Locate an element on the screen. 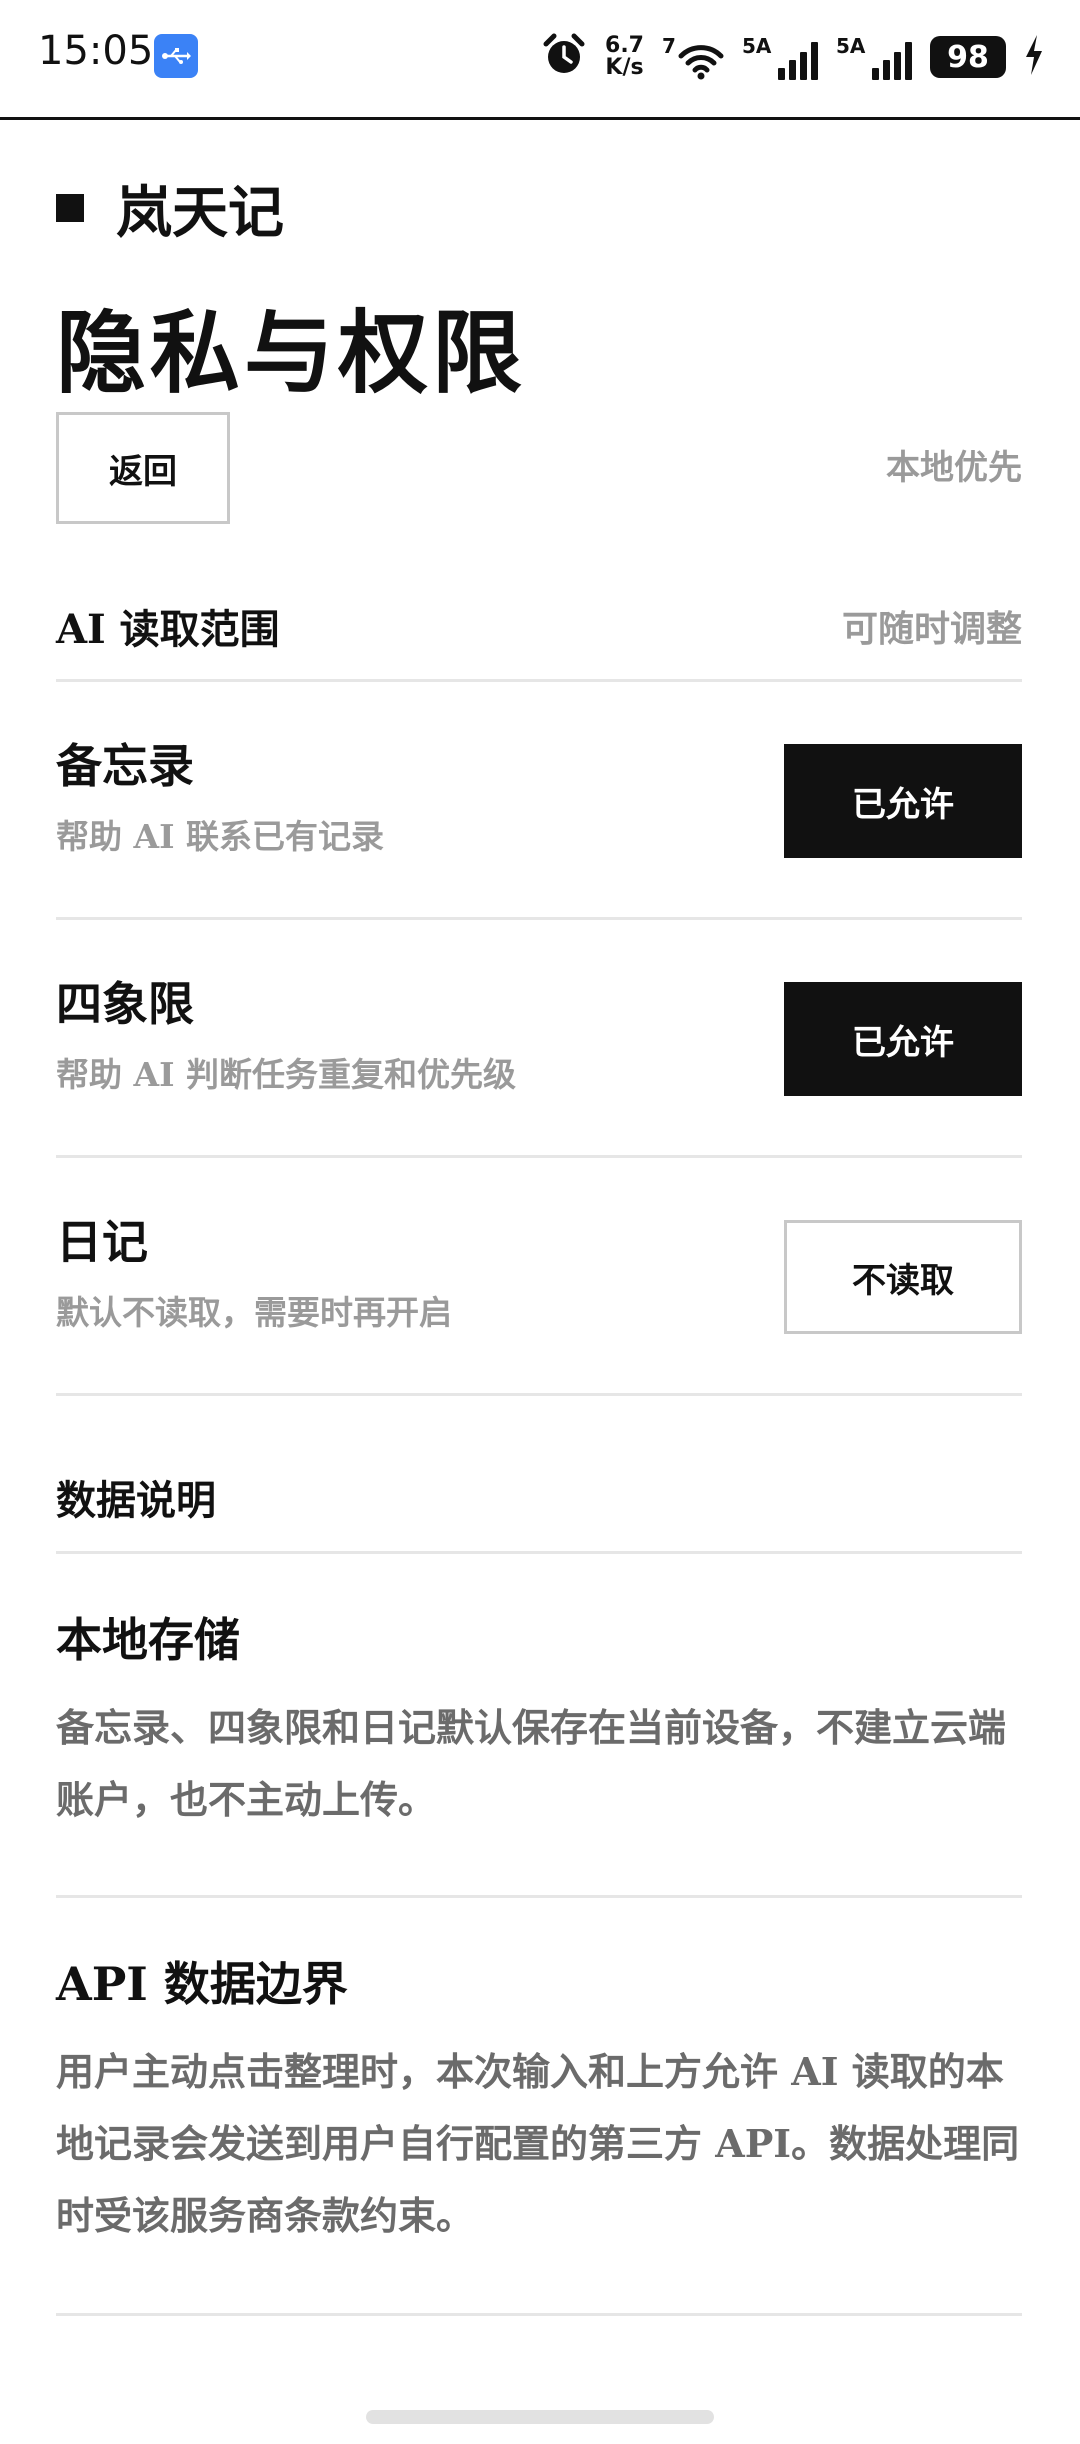  permission-row-memo: 备忘录 帮助 AI 联系已有记录 已允许 is located at coordinates (539, 801).